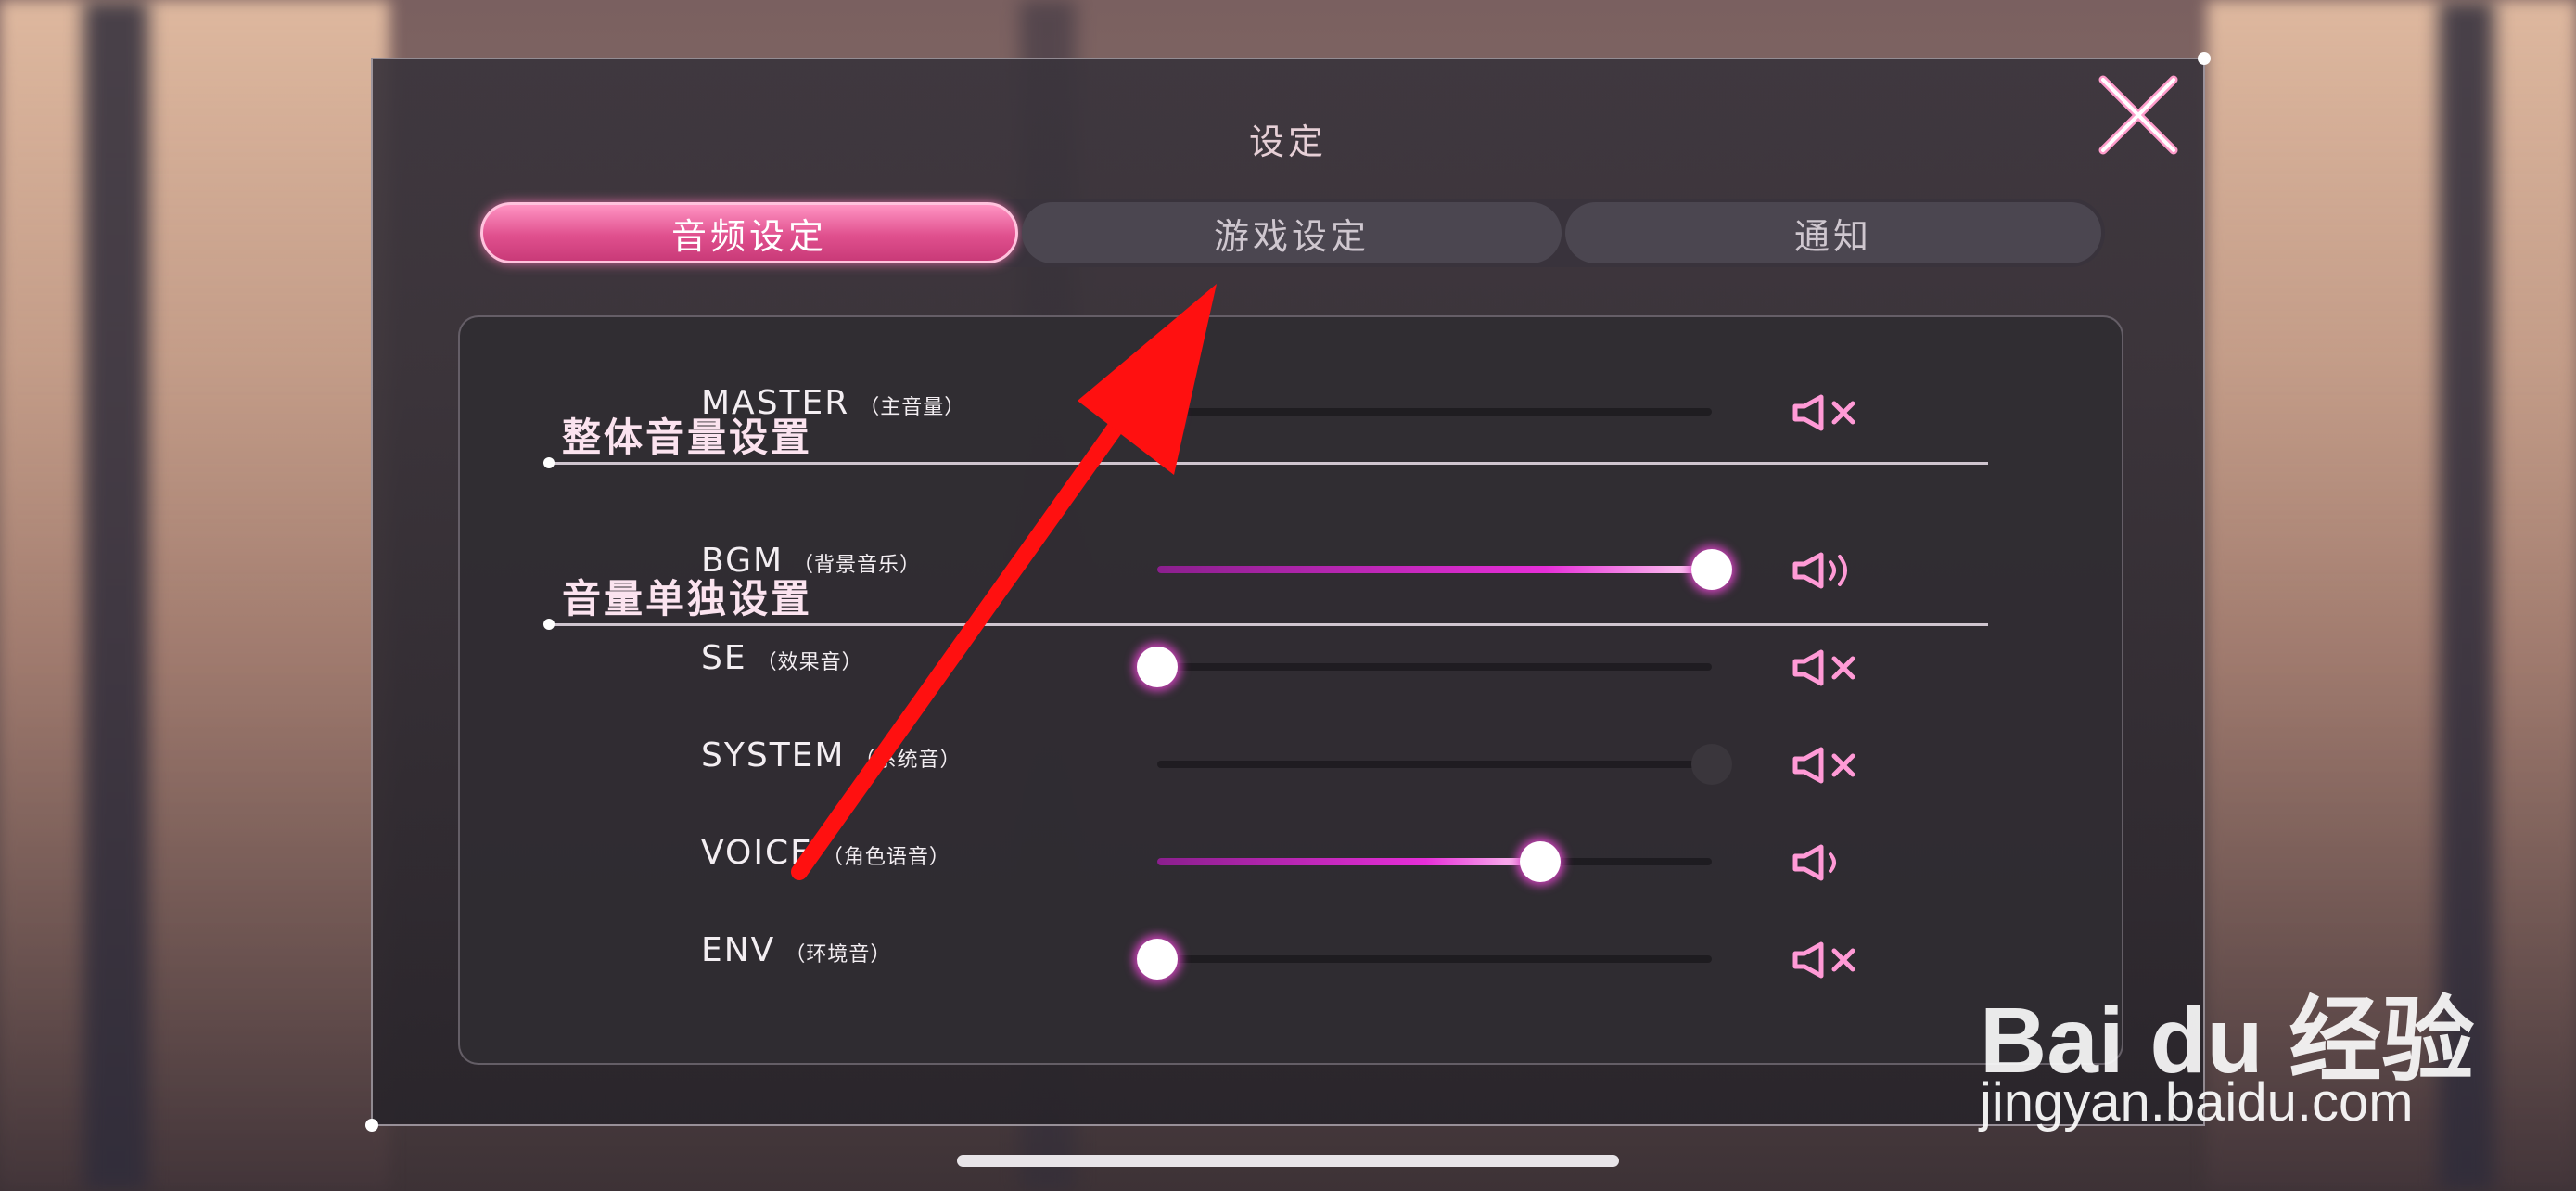  I want to click on volume-label-env: ENV （环境音）, so click(796, 950).